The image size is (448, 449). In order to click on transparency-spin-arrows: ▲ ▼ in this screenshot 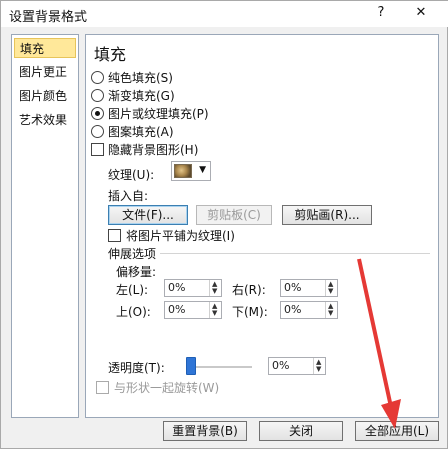, I will do `click(319, 366)`.